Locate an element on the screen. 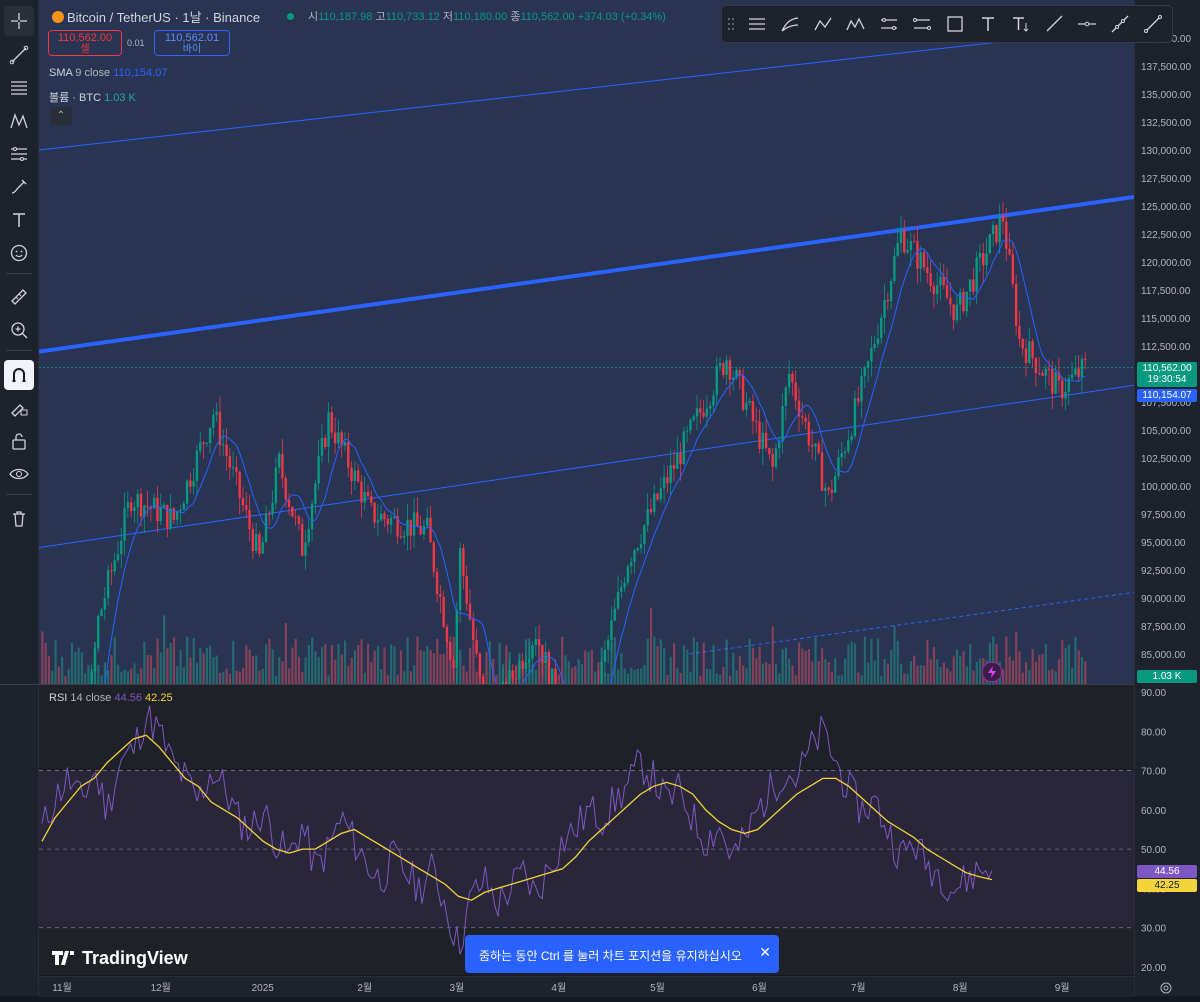 The width and height of the screenshot is (1200, 1002). emoji-icon is located at coordinates (19, 253).